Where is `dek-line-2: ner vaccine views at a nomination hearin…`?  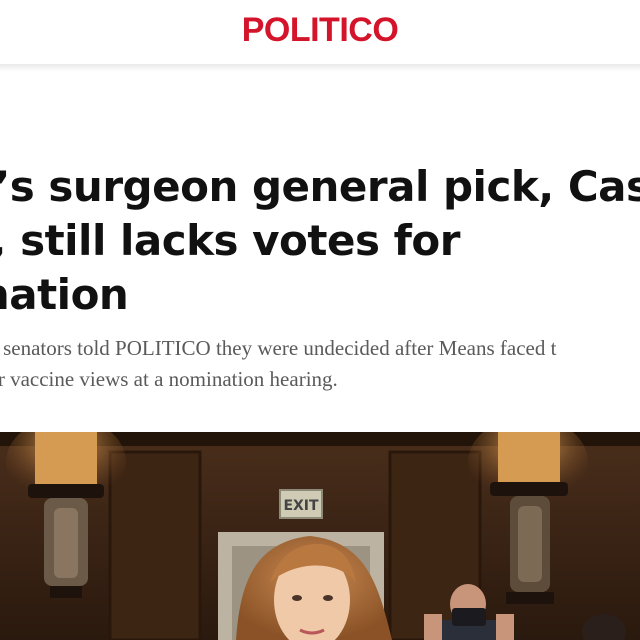 dek-line-2: ner vaccine views at a nomination hearin… is located at coordinates (169, 379).